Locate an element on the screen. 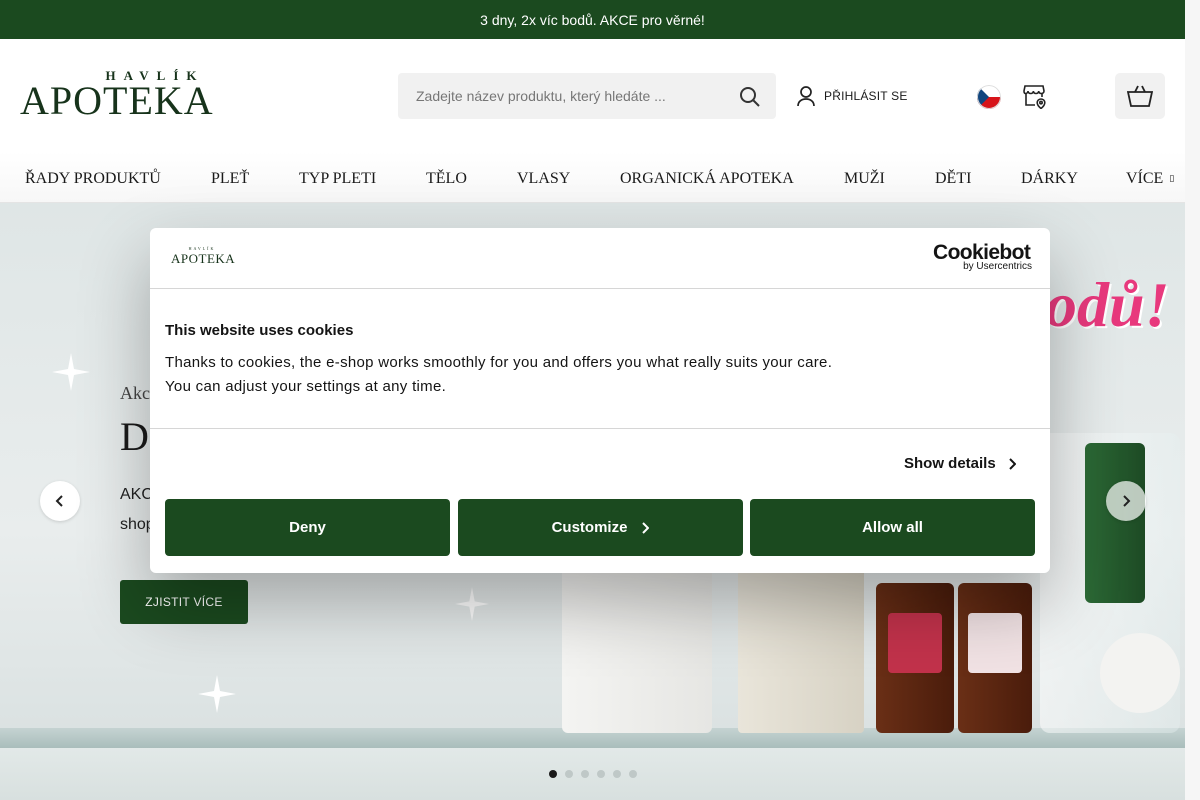 The height and width of the screenshot is (800, 1200). show-details-link: Show details is located at coordinates (960, 463).